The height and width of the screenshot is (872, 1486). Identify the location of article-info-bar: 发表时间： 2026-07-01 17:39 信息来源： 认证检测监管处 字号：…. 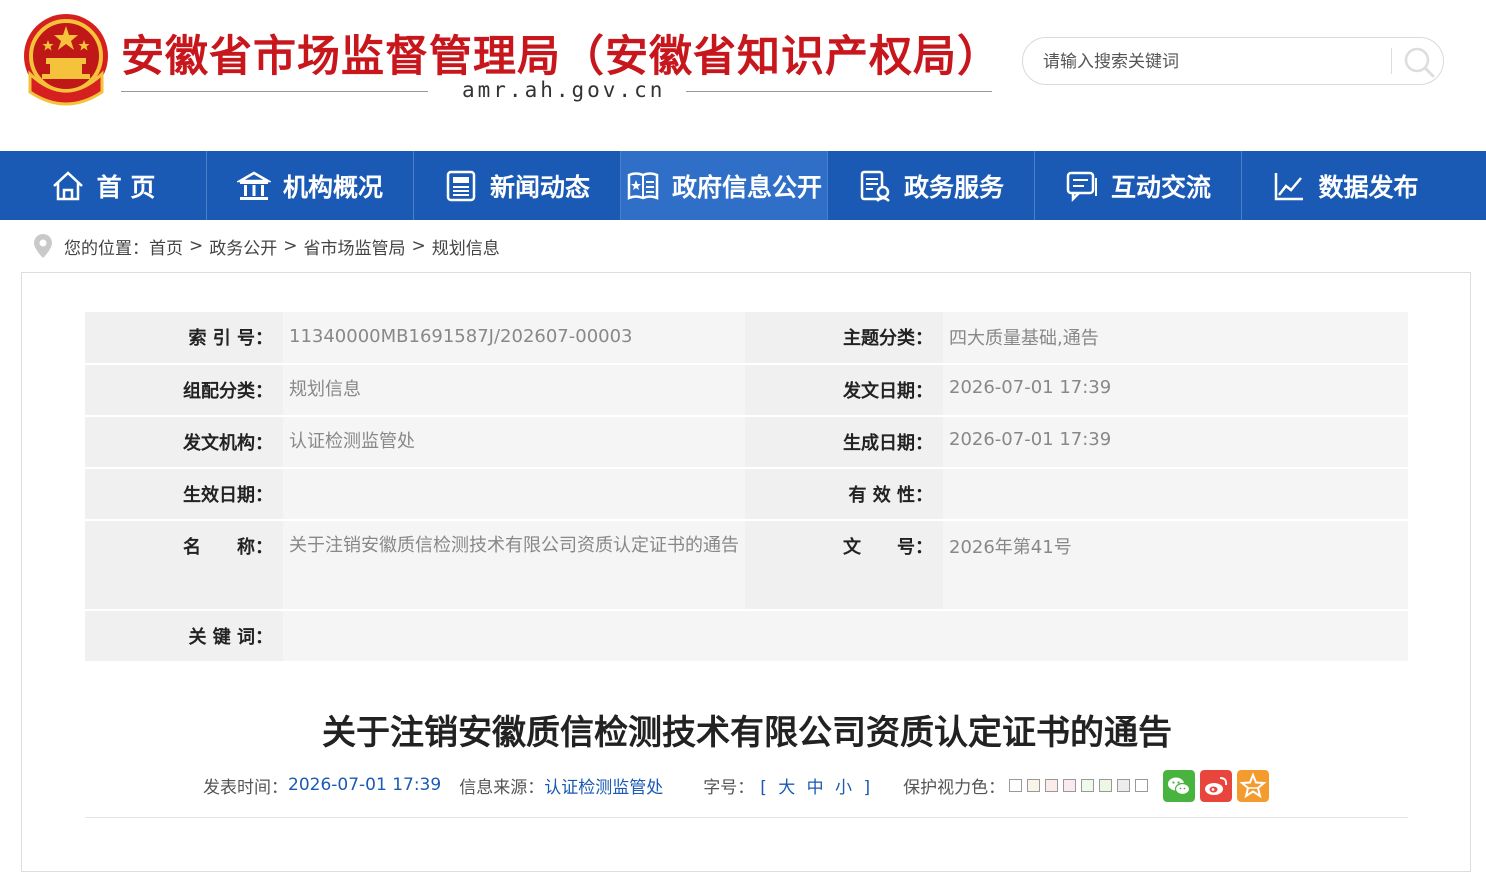
(678, 785).